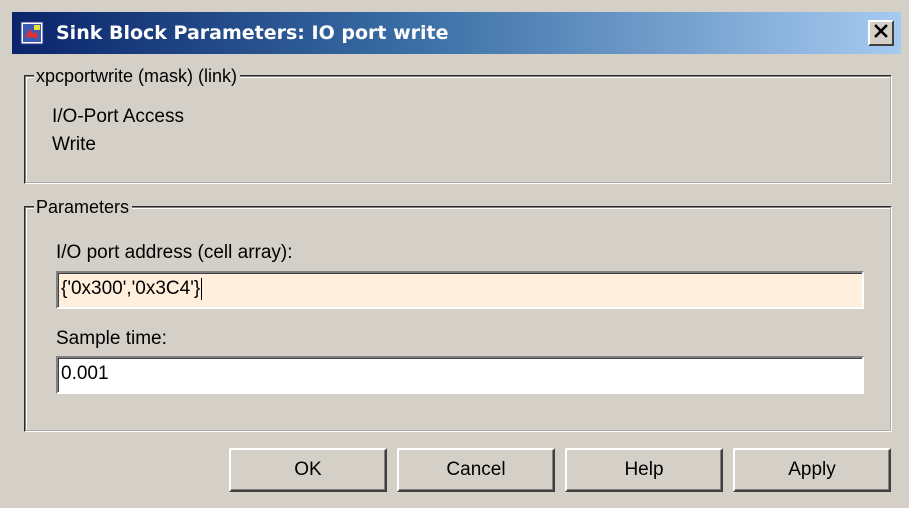 This screenshot has height=508, width=909. What do you see at coordinates (308, 470) in the screenshot?
I see `ok-button: OK` at bounding box center [308, 470].